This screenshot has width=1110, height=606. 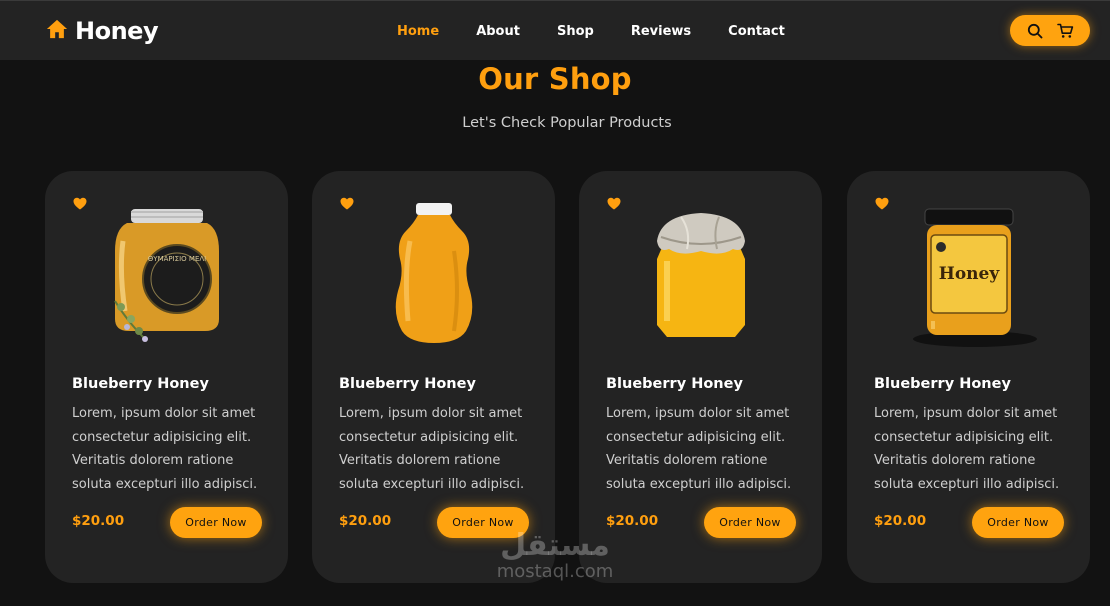 I want to click on watermark: مستقل mostaql.com, so click(x=555, y=556).